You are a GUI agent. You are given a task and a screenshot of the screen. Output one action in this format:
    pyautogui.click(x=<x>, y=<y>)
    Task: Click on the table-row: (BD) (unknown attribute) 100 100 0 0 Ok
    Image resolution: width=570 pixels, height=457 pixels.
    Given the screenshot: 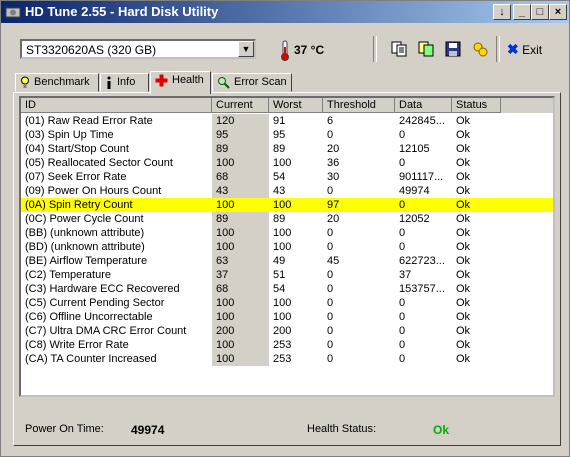 What is the action you would take?
    pyautogui.click(x=287, y=247)
    